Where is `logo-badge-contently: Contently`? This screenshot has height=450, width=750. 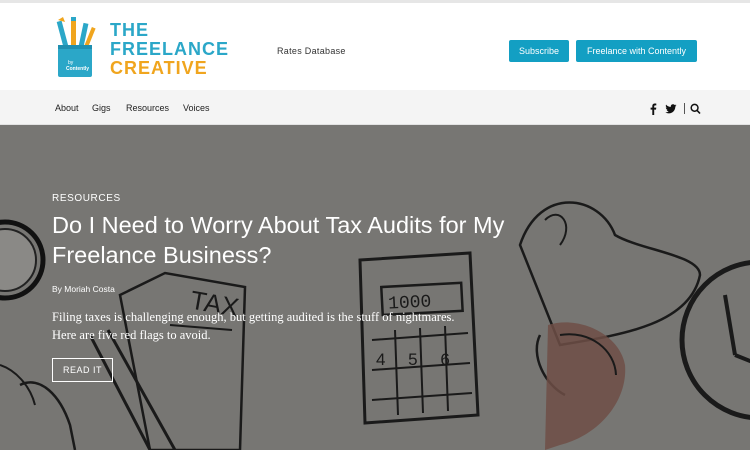
logo-badge-contently: Contently is located at coordinates (77, 69).